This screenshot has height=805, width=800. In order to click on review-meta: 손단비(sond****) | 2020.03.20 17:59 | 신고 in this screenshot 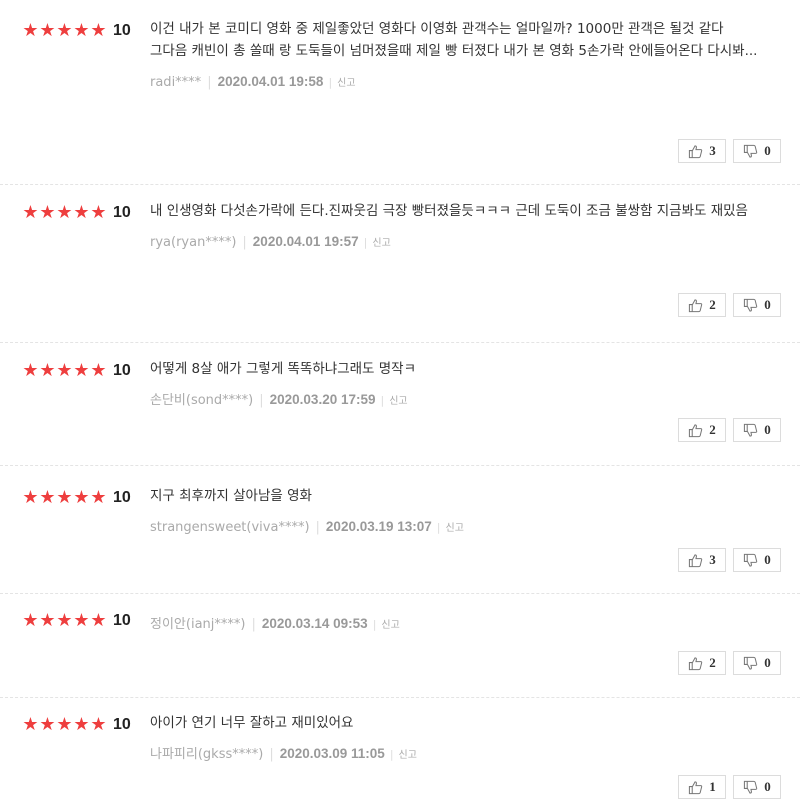, I will do `click(456, 401)`.